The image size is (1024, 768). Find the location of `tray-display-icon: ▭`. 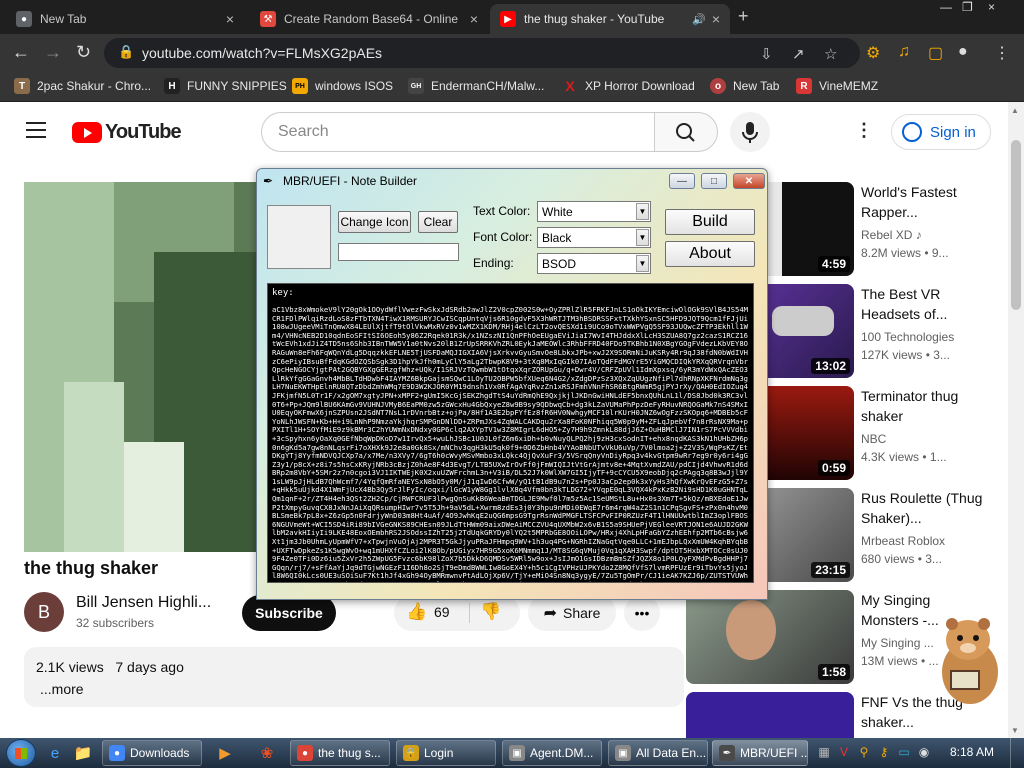

tray-display-icon: ▭ is located at coordinates (904, 752).